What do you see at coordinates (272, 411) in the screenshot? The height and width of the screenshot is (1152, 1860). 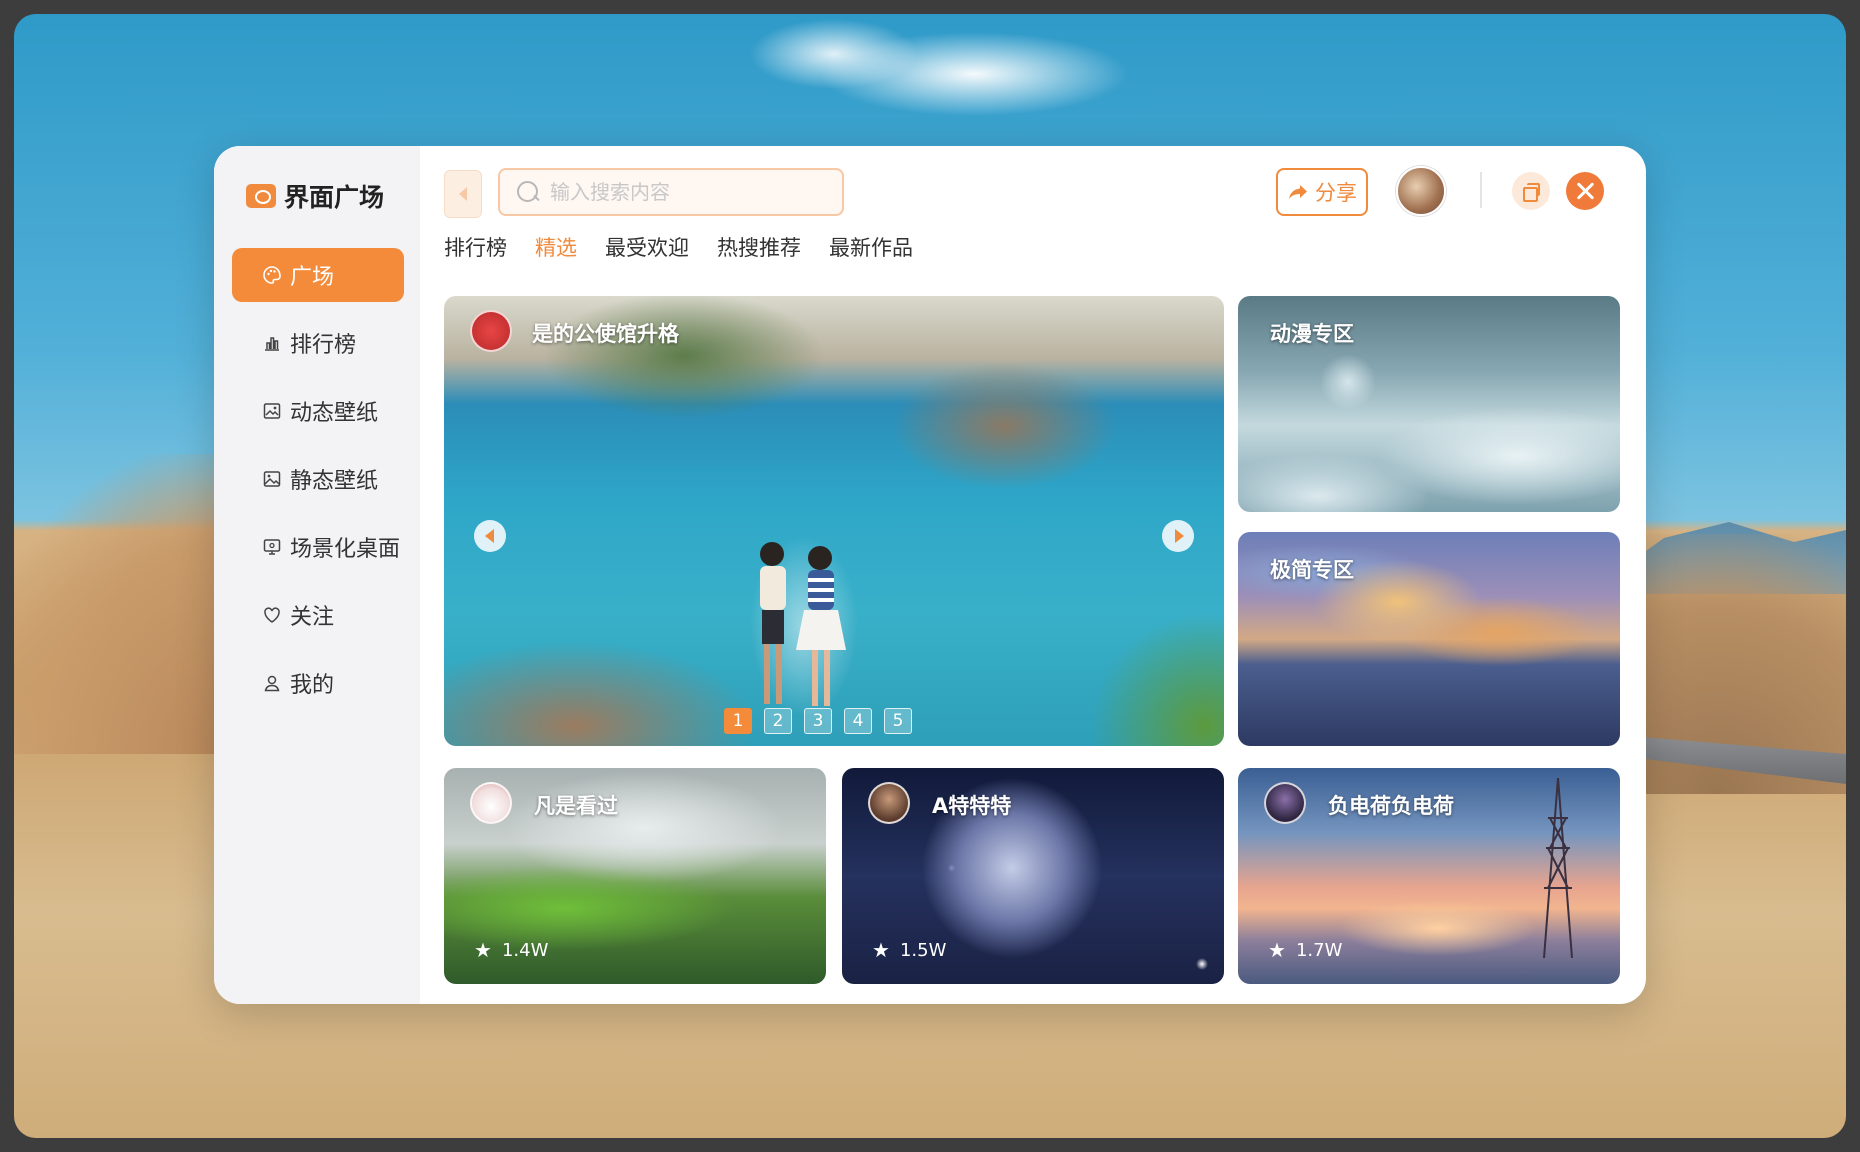 I see `dynamic-wallpaper-icon` at bounding box center [272, 411].